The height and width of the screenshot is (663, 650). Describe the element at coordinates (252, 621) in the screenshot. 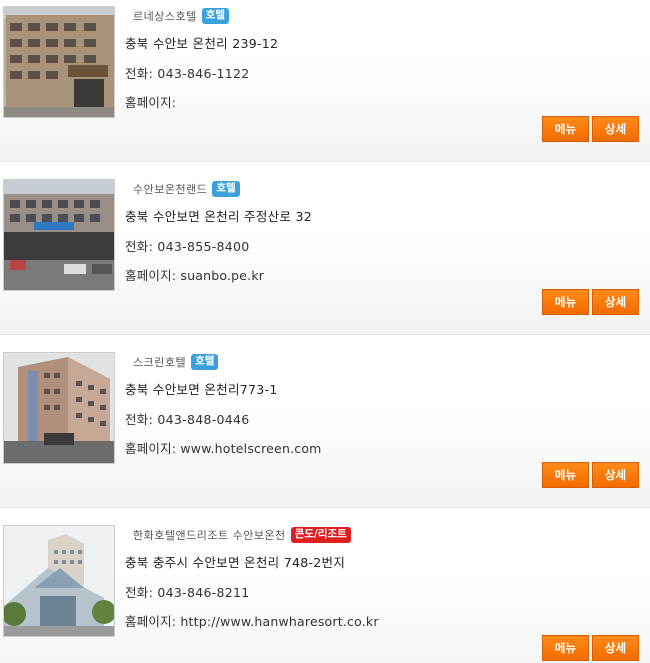

I see `listing-homepage: 홈페이지: http://www.hanwharesort.co.kr` at that location.